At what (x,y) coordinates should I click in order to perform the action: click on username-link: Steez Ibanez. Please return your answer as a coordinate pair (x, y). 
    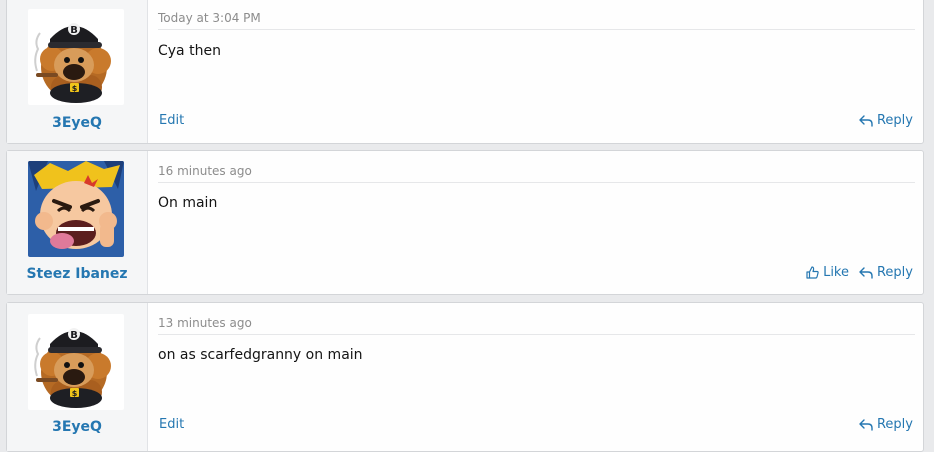
    Looking at the image, I should click on (77, 274).